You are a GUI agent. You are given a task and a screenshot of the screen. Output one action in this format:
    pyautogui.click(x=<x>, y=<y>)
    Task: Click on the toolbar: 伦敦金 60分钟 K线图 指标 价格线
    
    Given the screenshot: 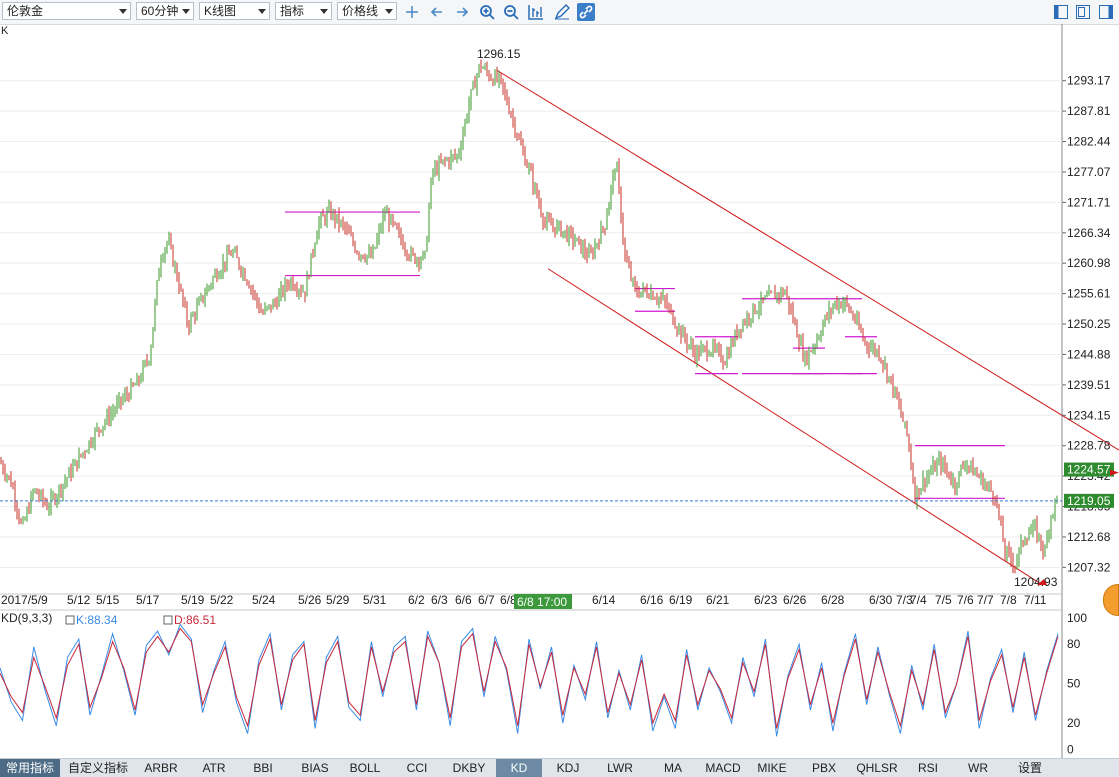 What is the action you would take?
    pyautogui.click(x=559, y=12)
    